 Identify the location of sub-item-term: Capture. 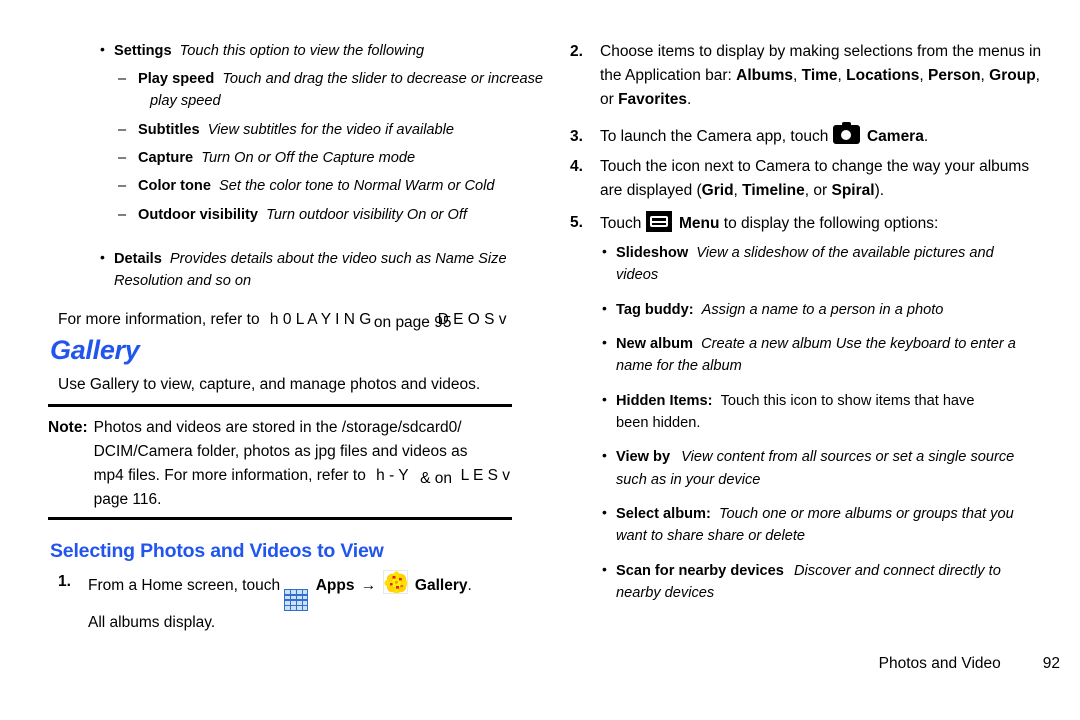
(166, 157).